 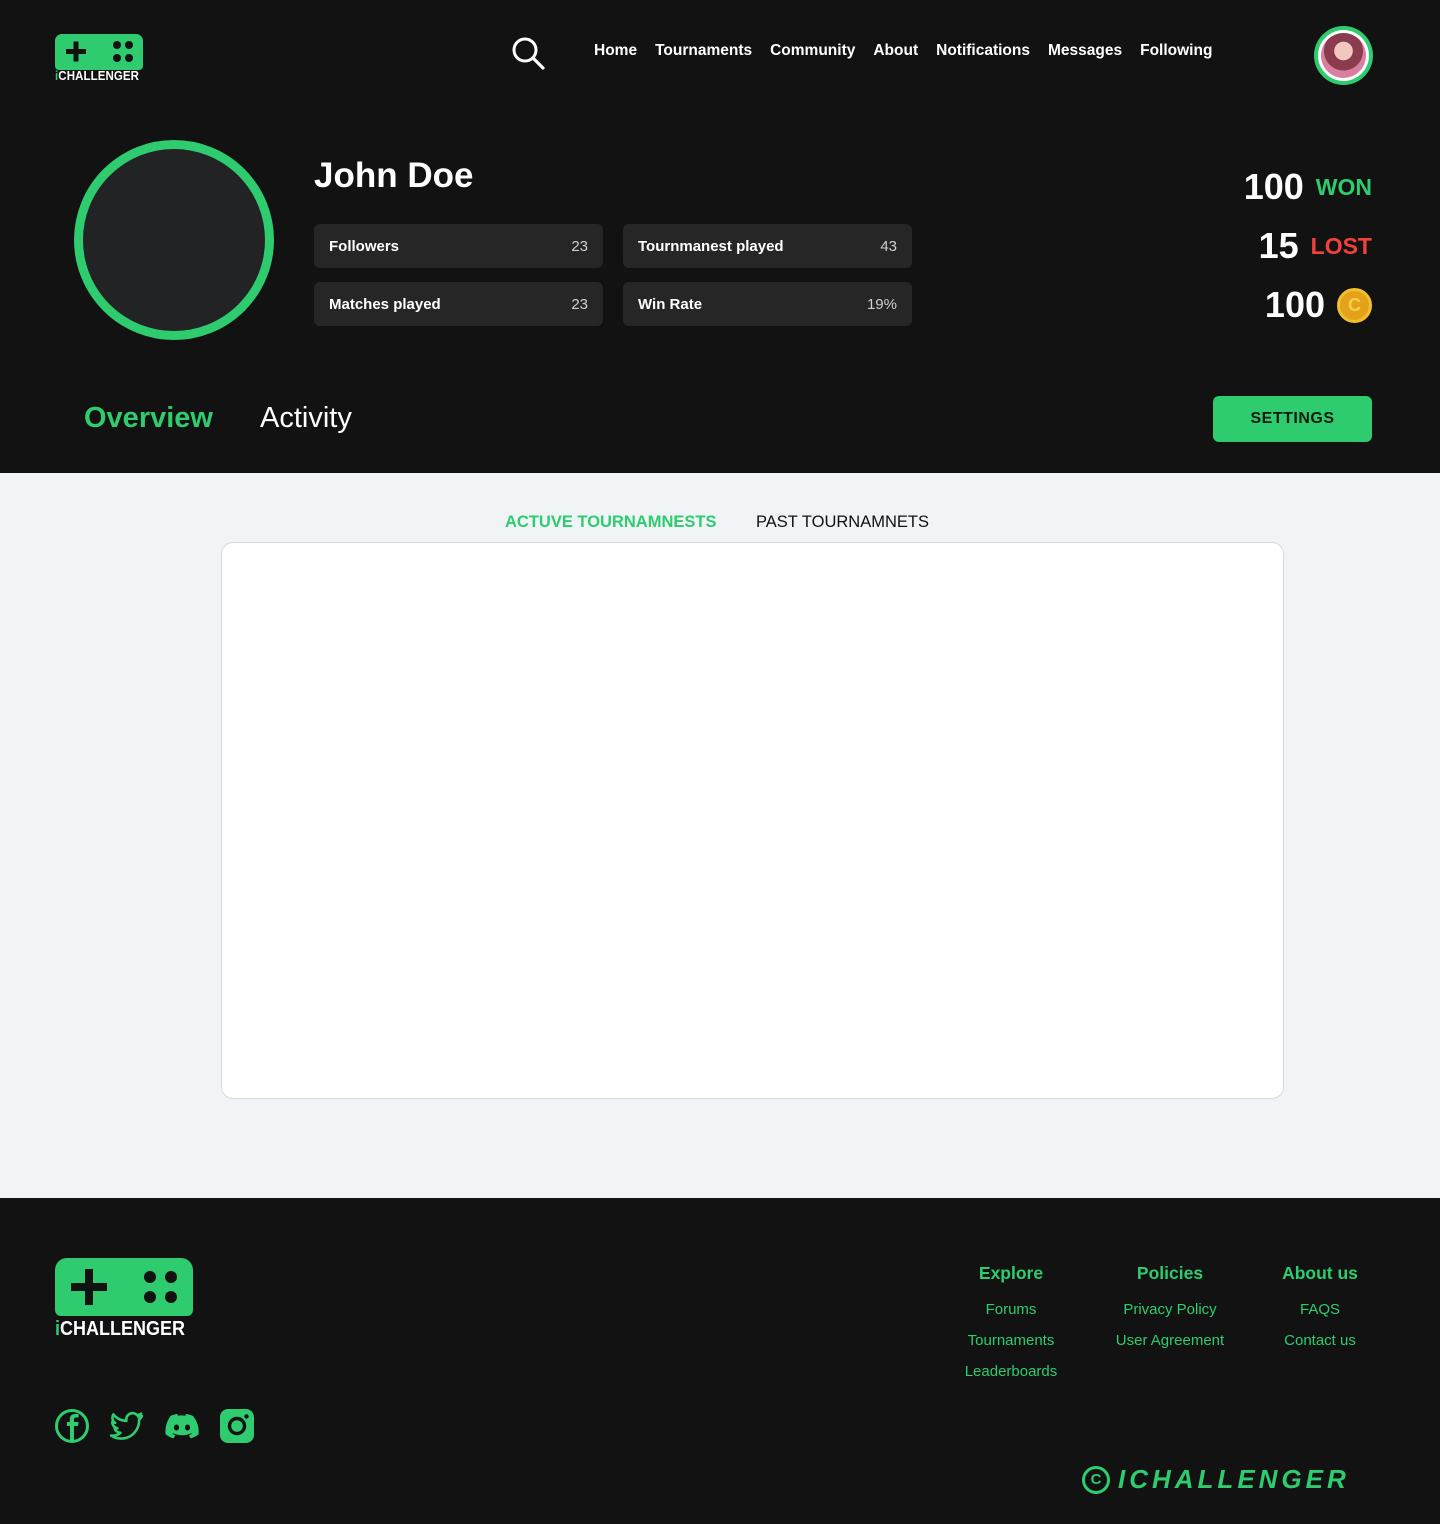 What do you see at coordinates (1343, 186) in the screenshot?
I see `won-label: WON` at bounding box center [1343, 186].